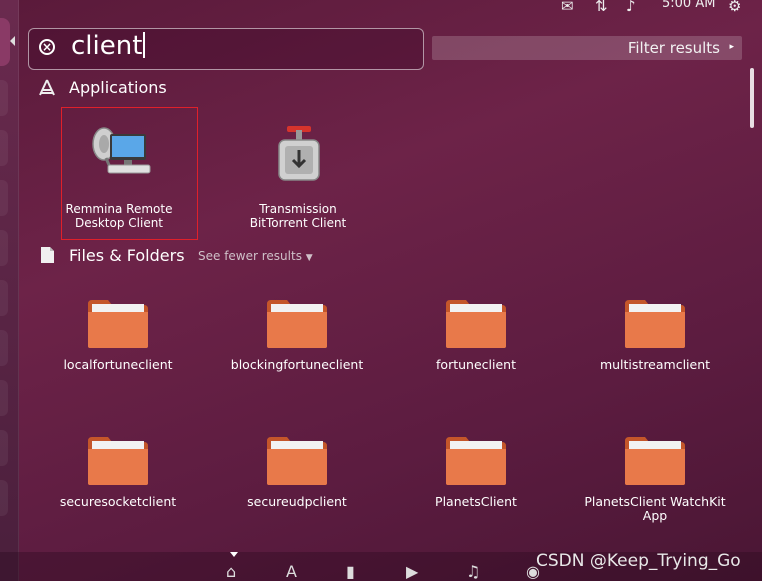 This screenshot has height=581, width=762. Describe the element at coordinates (234, 554) in the screenshot. I see `active-lens-pointer` at that location.